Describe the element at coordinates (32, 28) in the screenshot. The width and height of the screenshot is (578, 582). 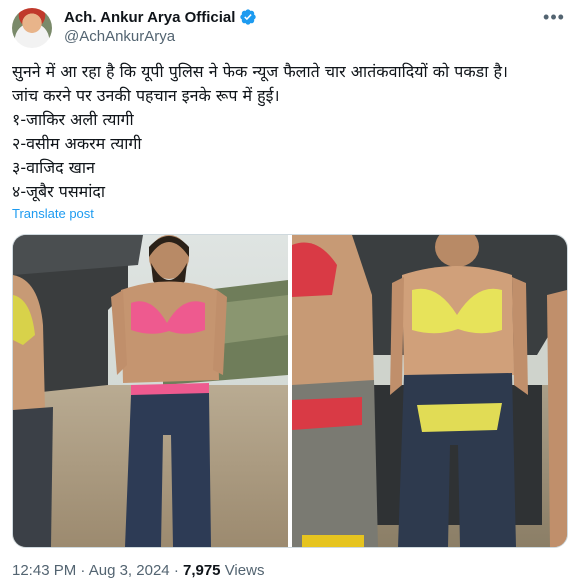
I see `avatar` at that location.